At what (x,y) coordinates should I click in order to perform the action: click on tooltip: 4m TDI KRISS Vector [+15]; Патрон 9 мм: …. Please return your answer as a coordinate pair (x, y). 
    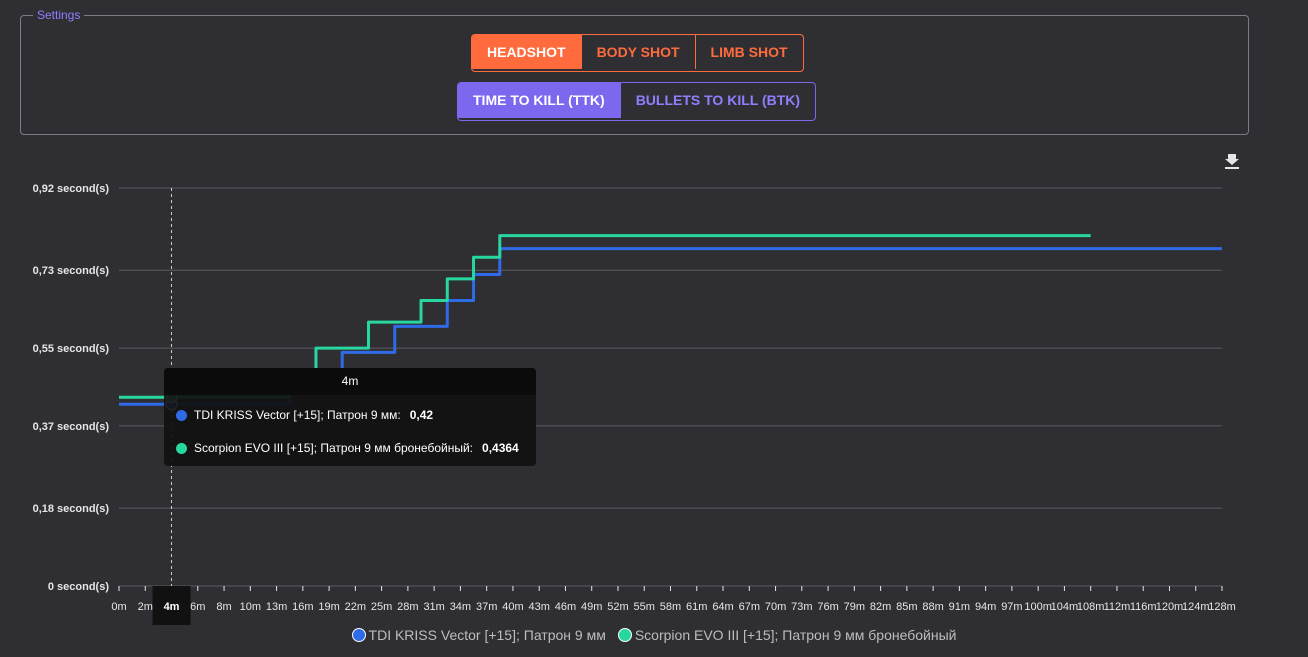
    Looking at the image, I should click on (350, 417).